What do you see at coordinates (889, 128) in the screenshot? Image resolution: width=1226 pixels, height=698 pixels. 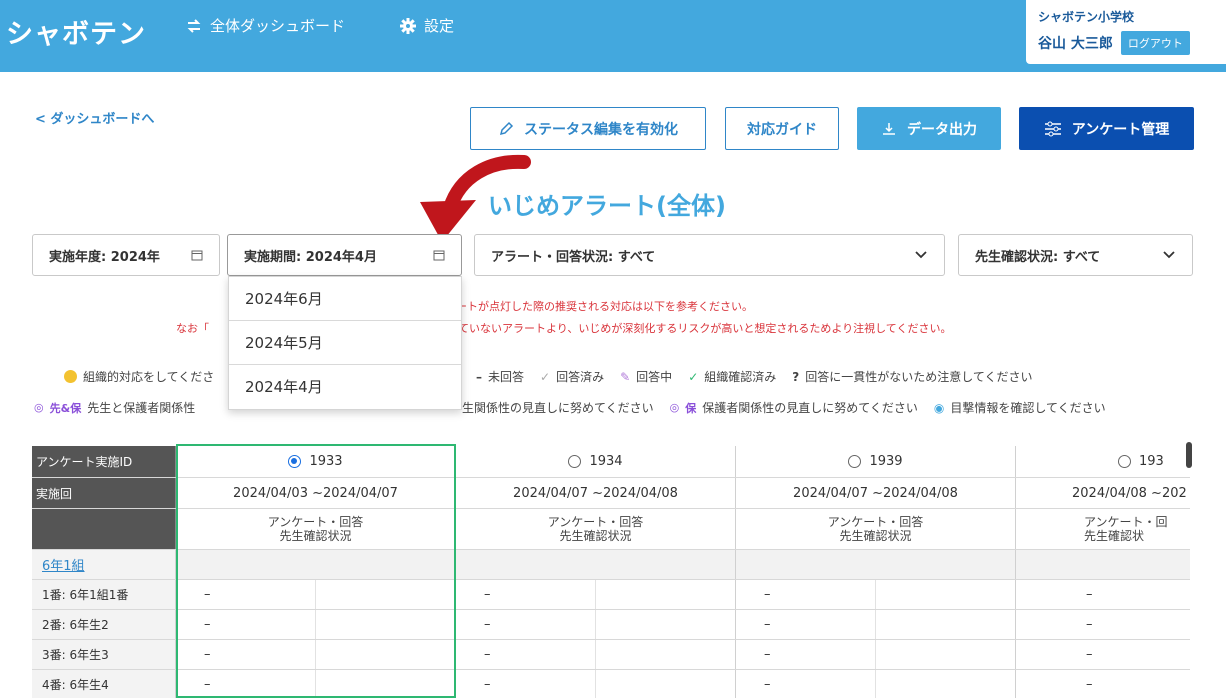 I see `download-icon` at bounding box center [889, 128].